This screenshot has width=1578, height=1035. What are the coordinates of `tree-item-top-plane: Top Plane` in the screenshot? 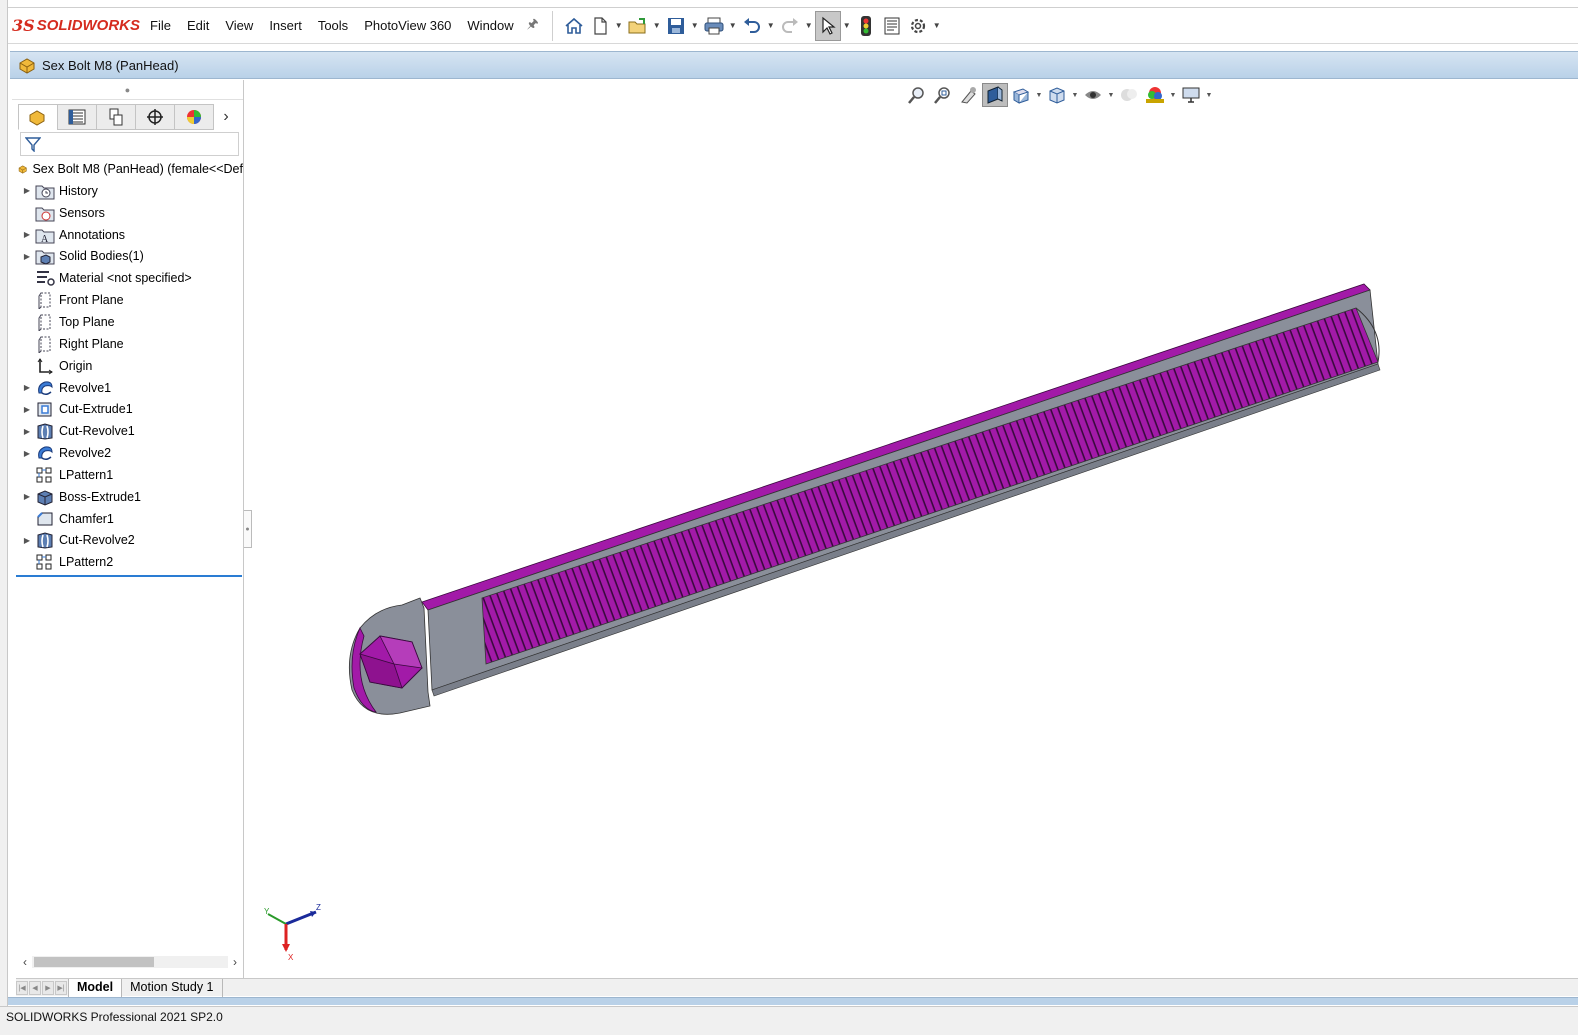 It's located at (127, 322).